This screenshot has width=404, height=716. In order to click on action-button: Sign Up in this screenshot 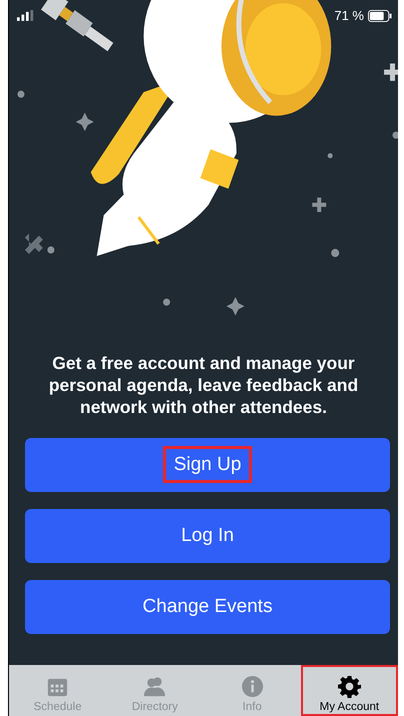, I will do `click(207, 465)`.